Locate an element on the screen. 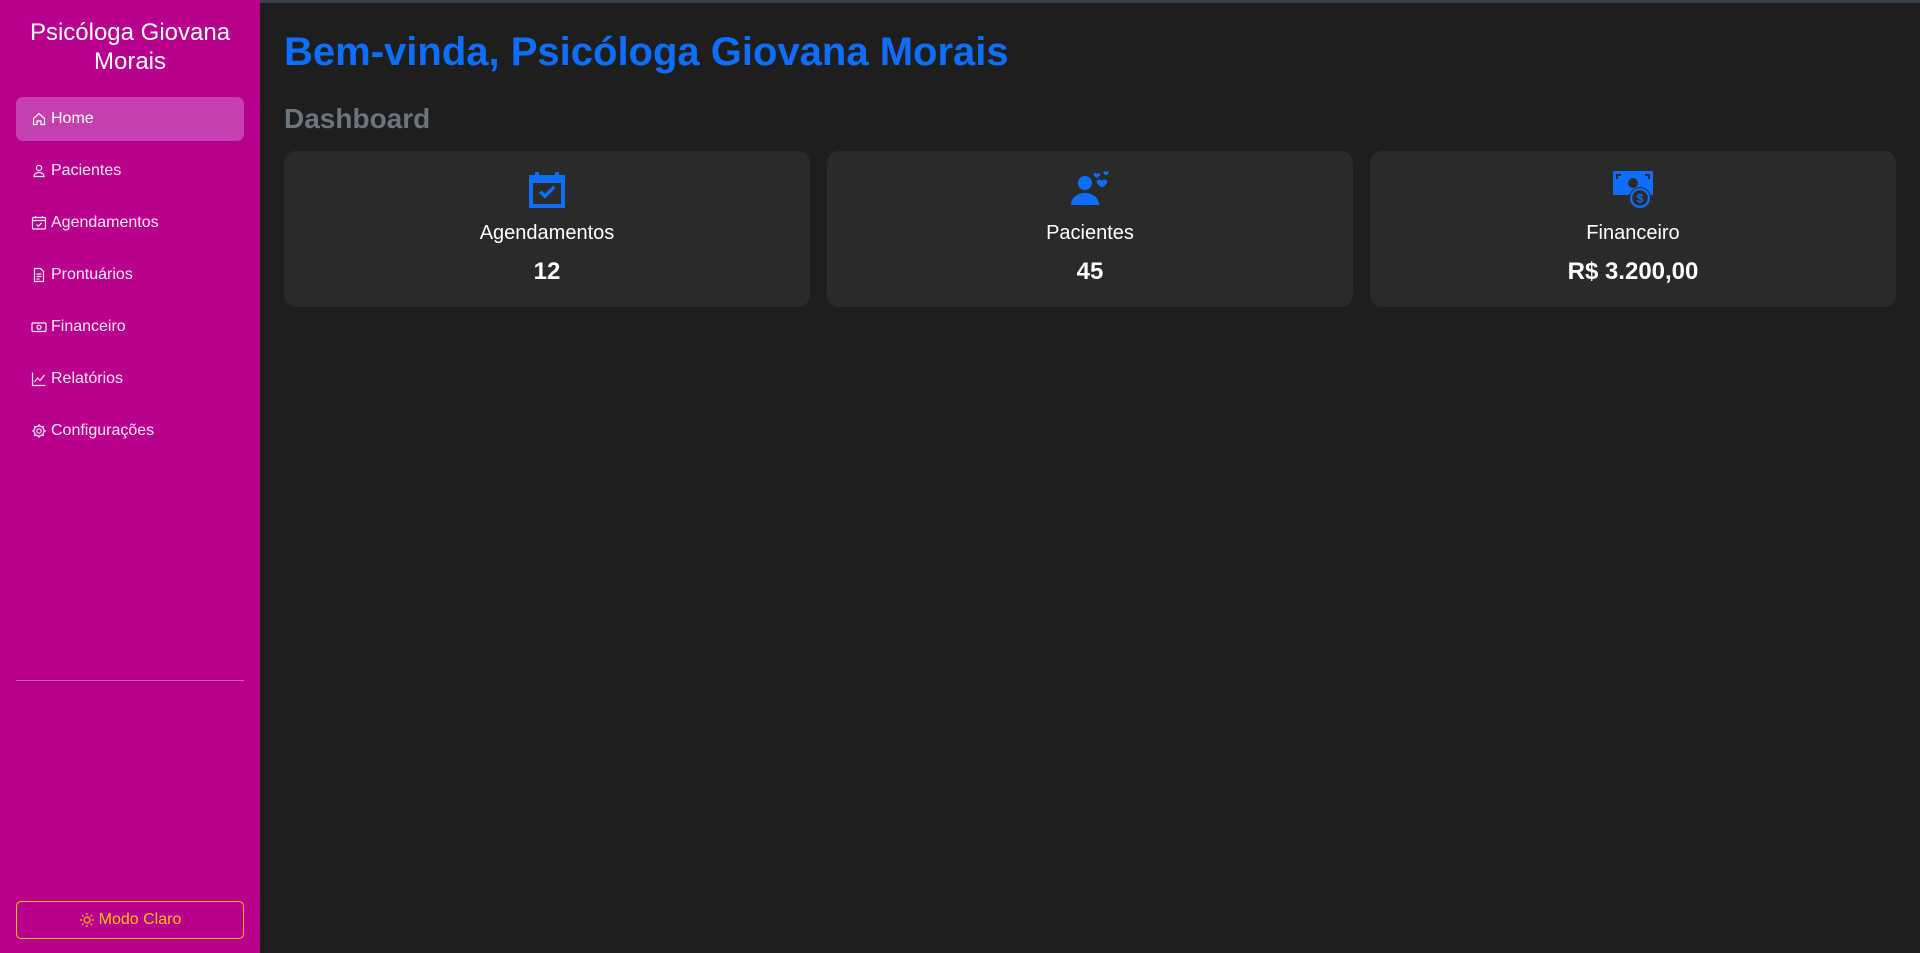 The image size is (1920, 953). users-heart-icon is located at coordinates (1090, 190).